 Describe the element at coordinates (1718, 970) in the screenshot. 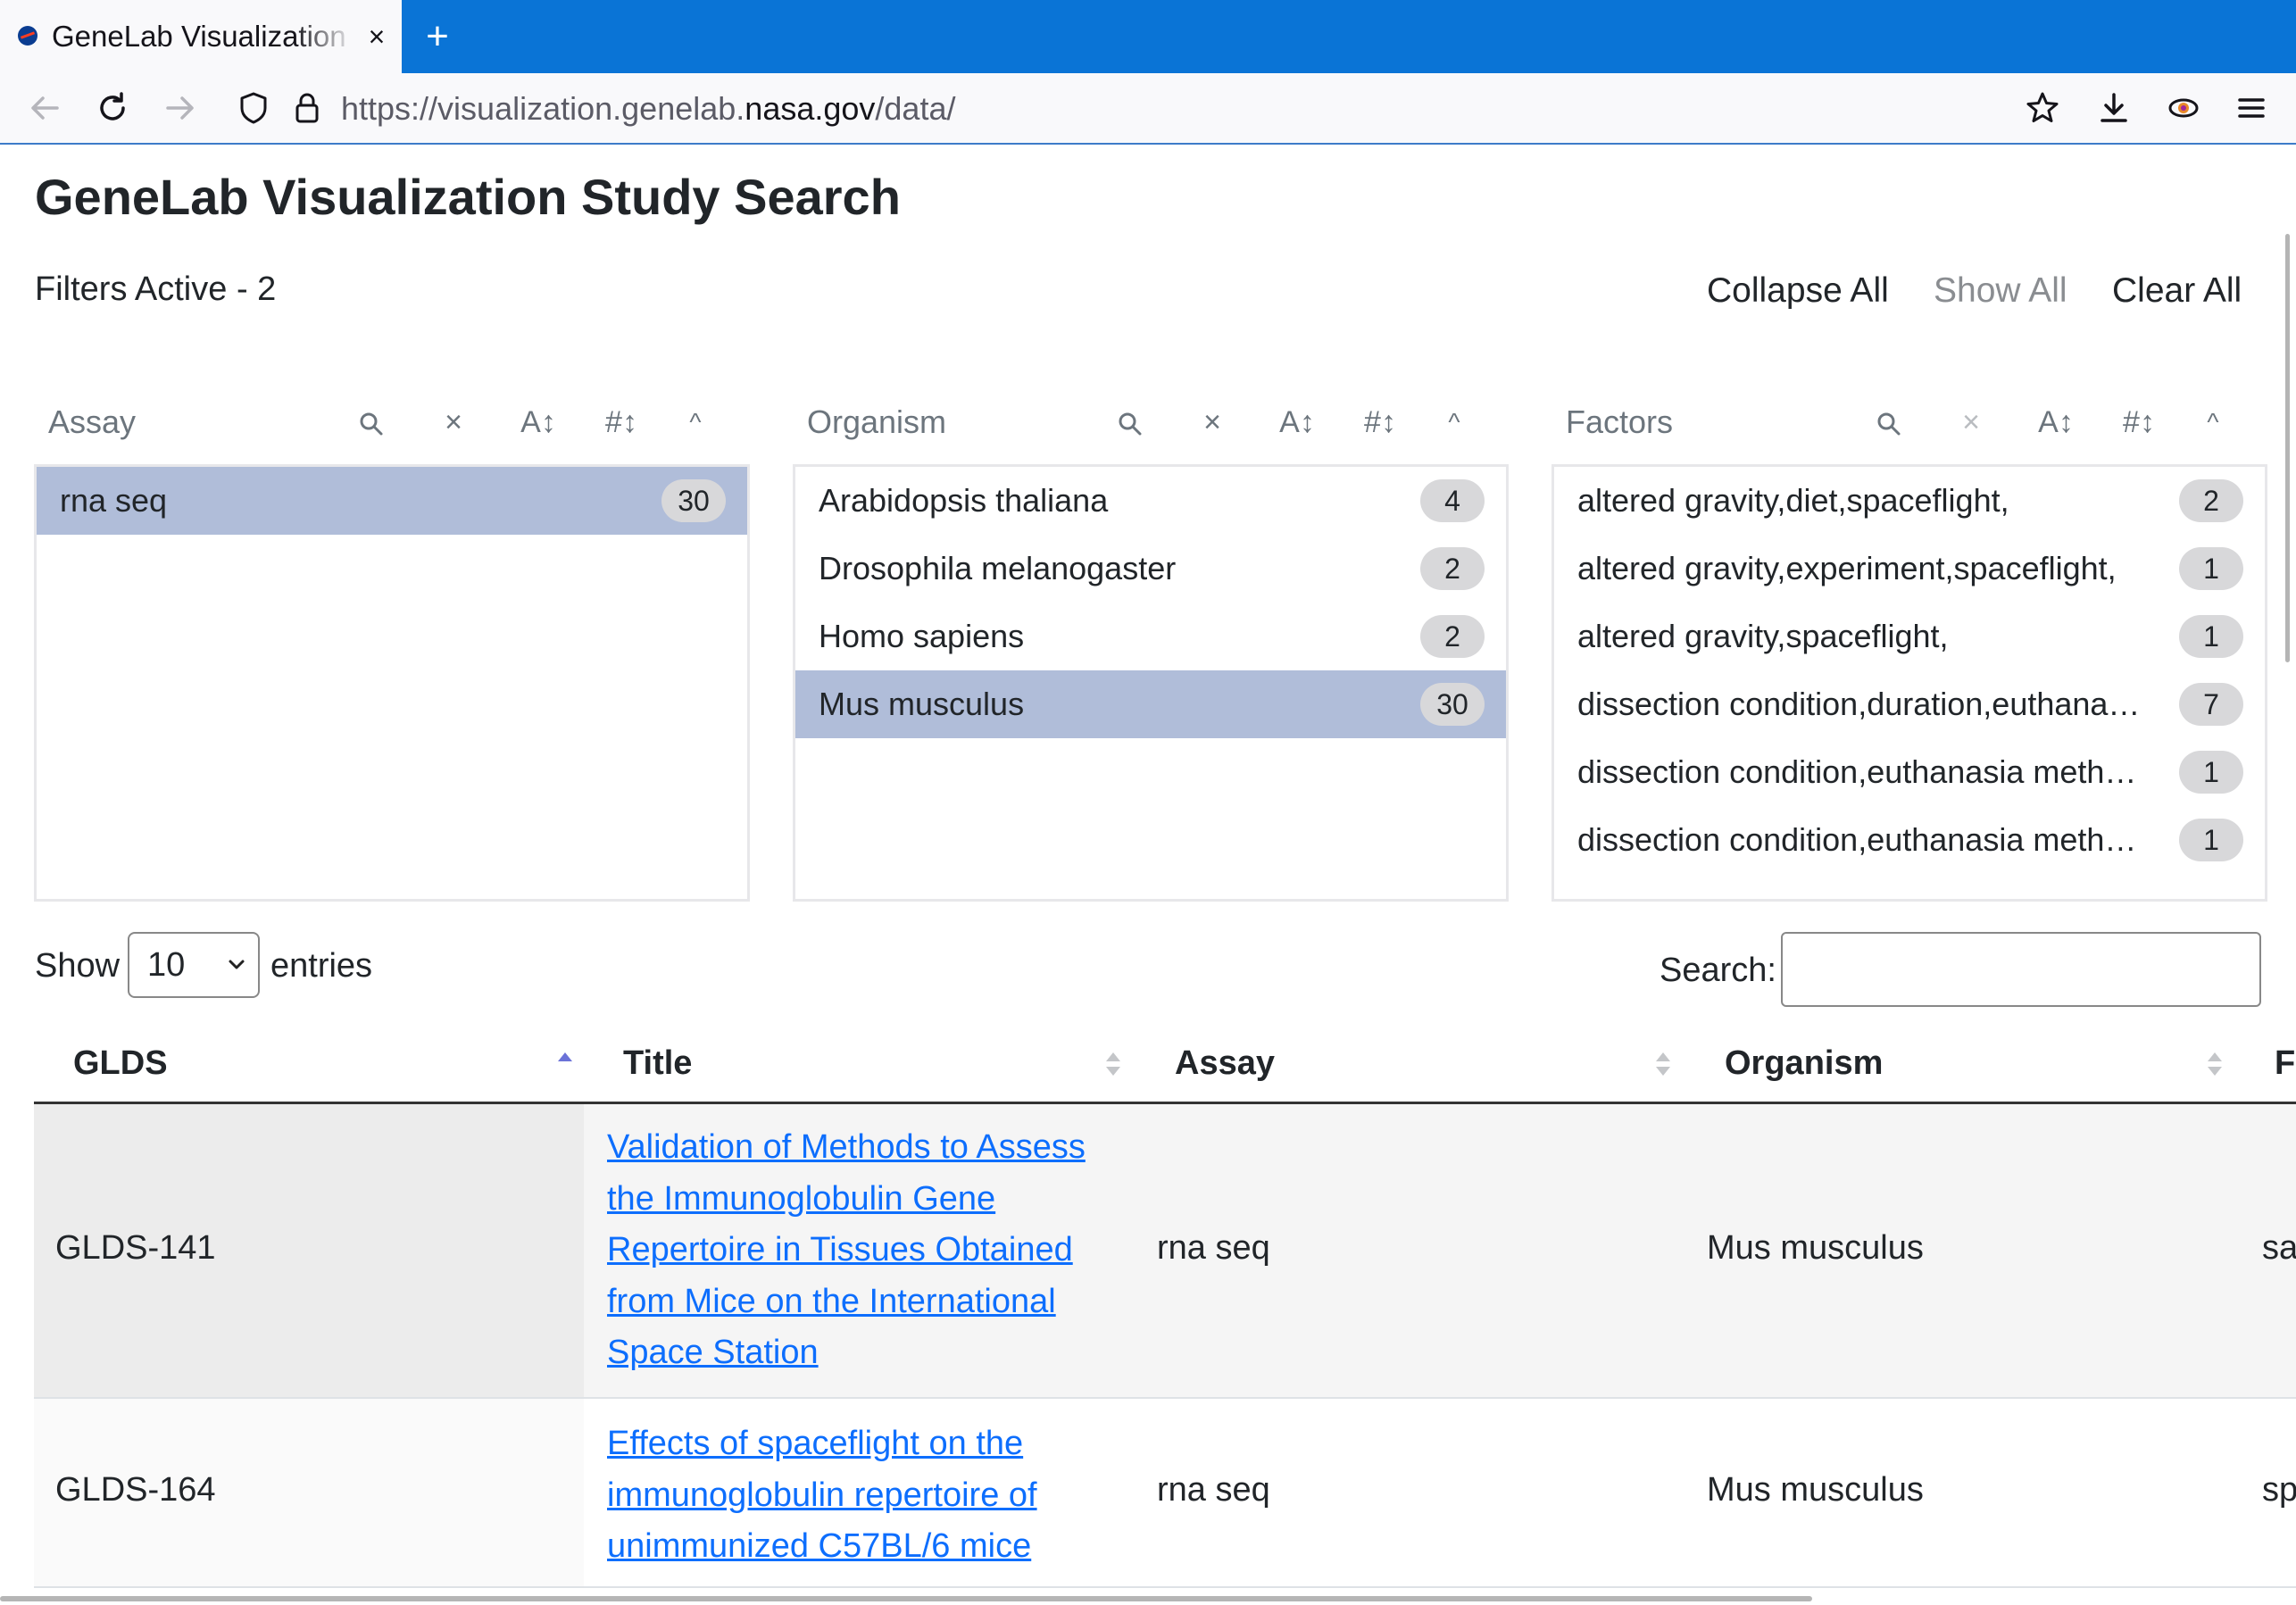

I see `search-label: Search:` at that location.